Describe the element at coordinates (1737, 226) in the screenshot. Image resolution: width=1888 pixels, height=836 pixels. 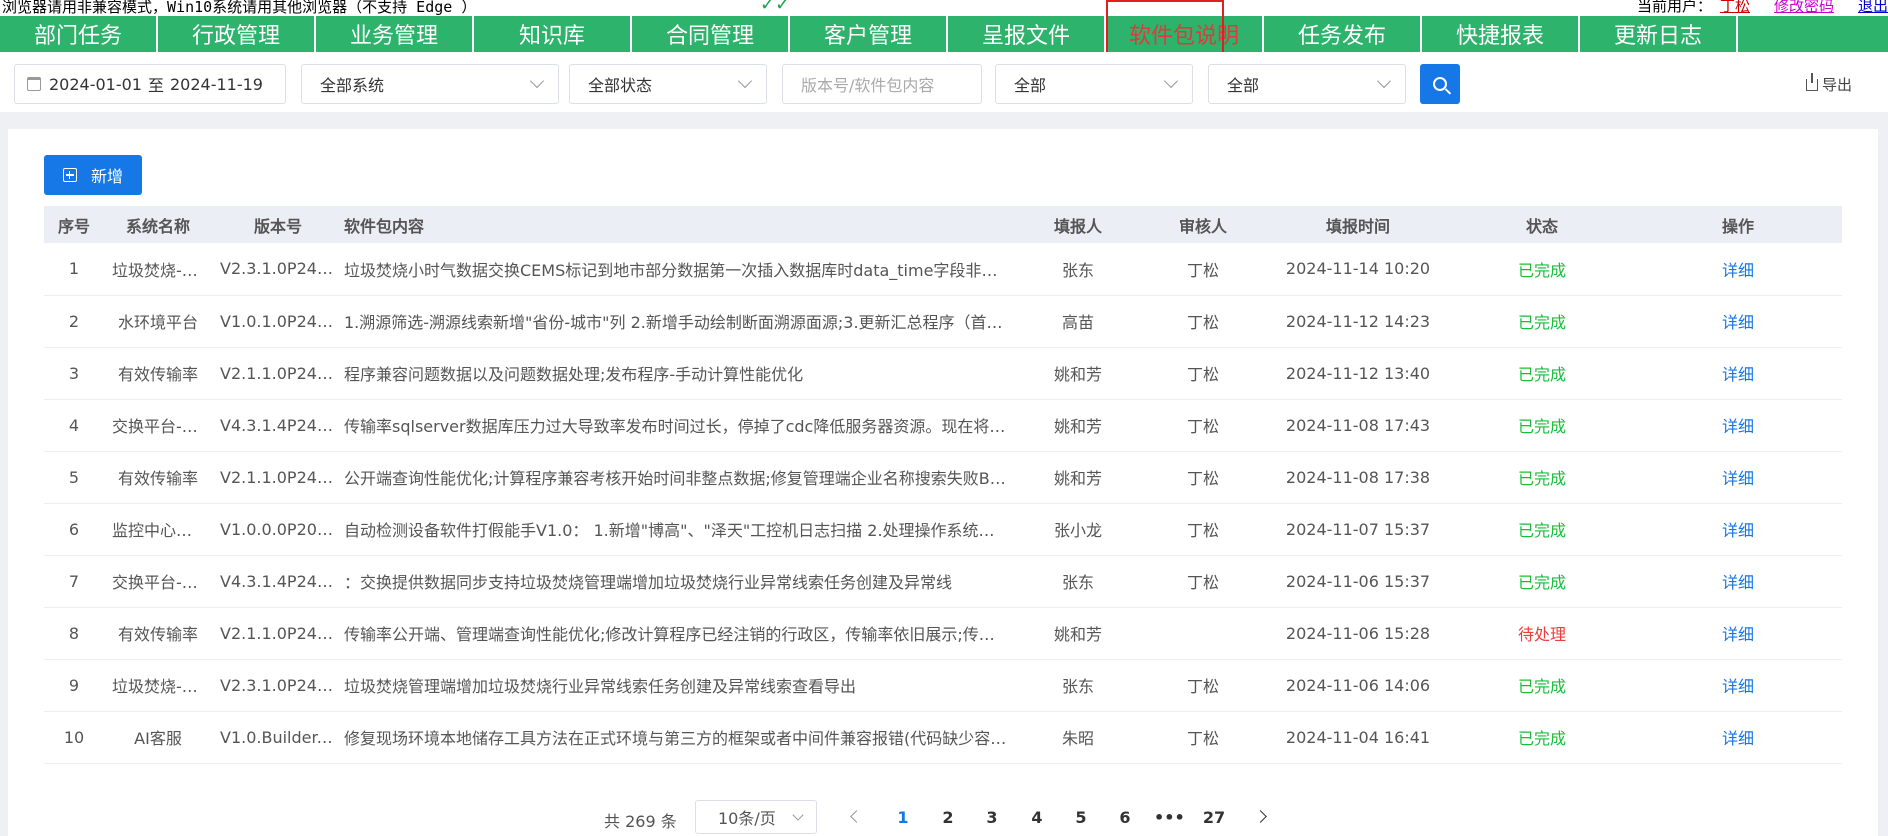
I see `col-actions: 操作` at that location.